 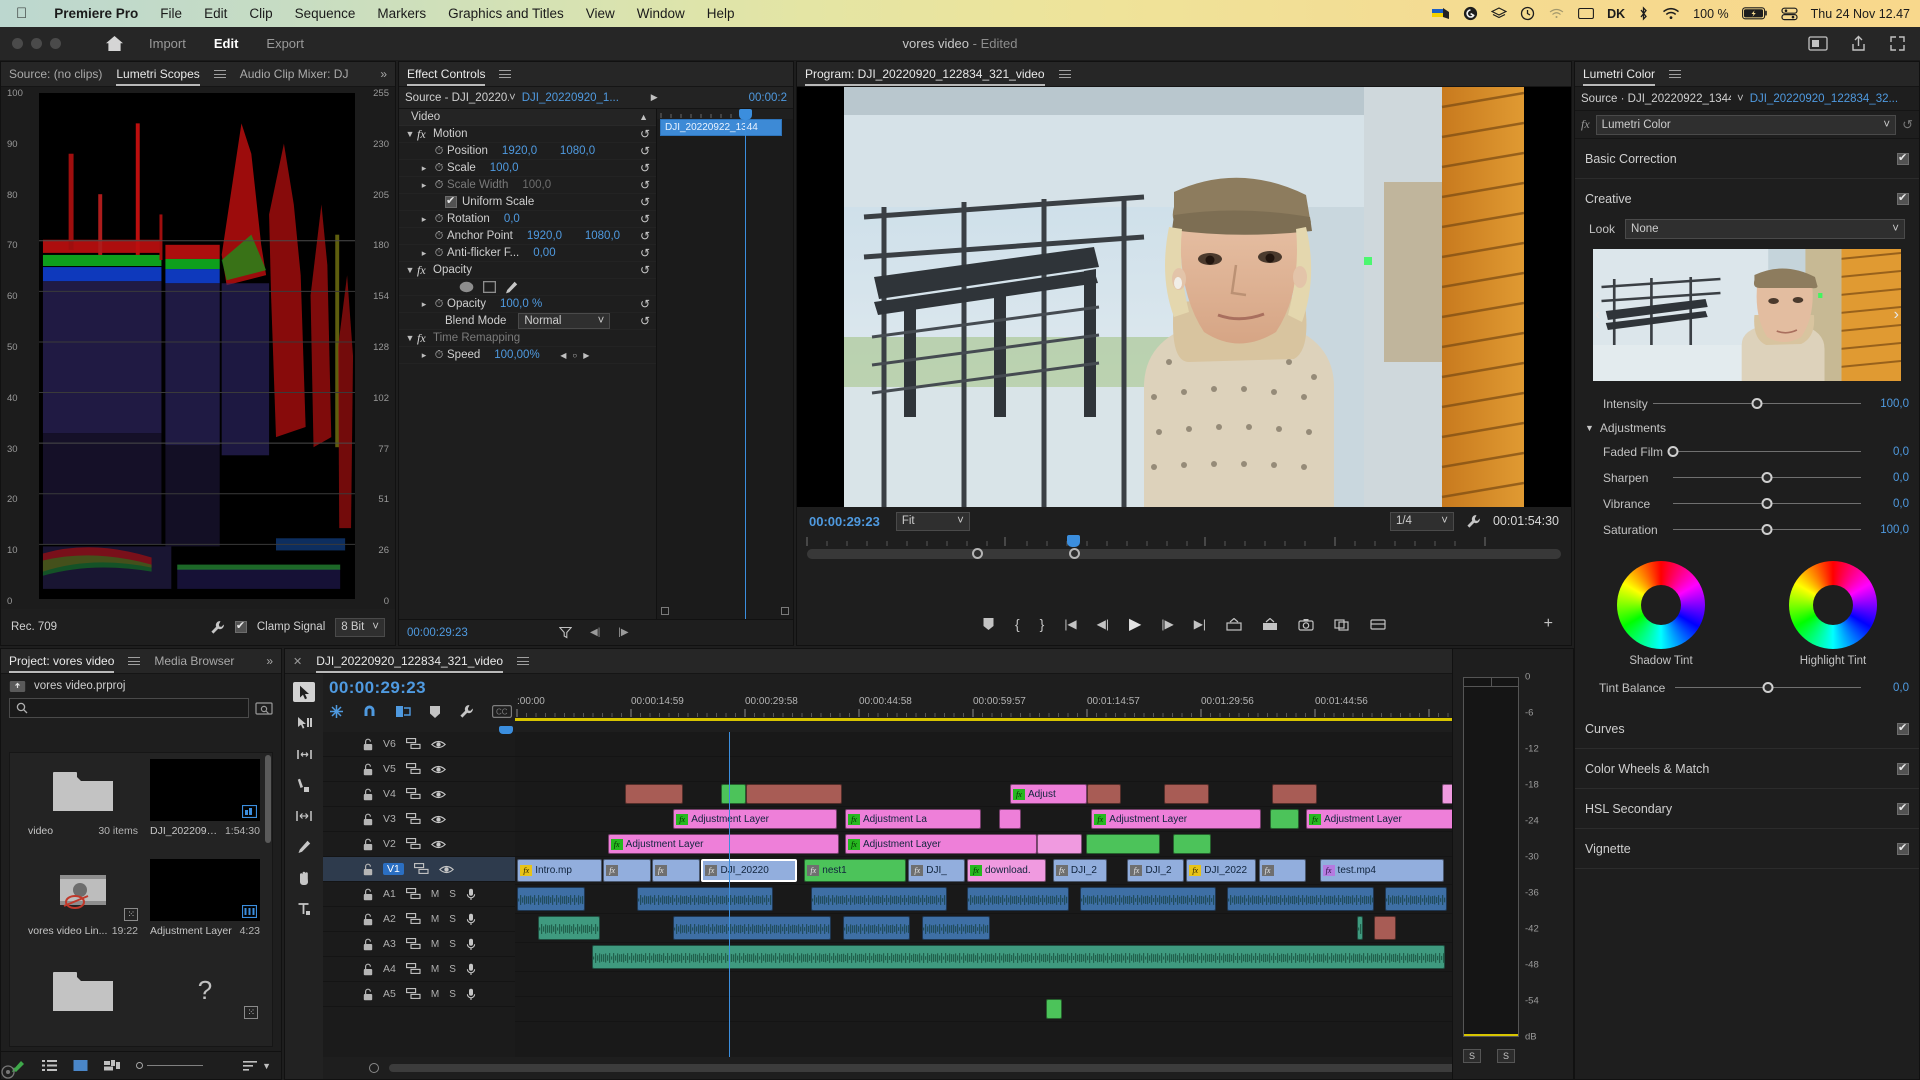 What do you see at coordinates (977, 553) in the screenshot?
I see `scrubber-handle-left` at bounding box center [977, 553].